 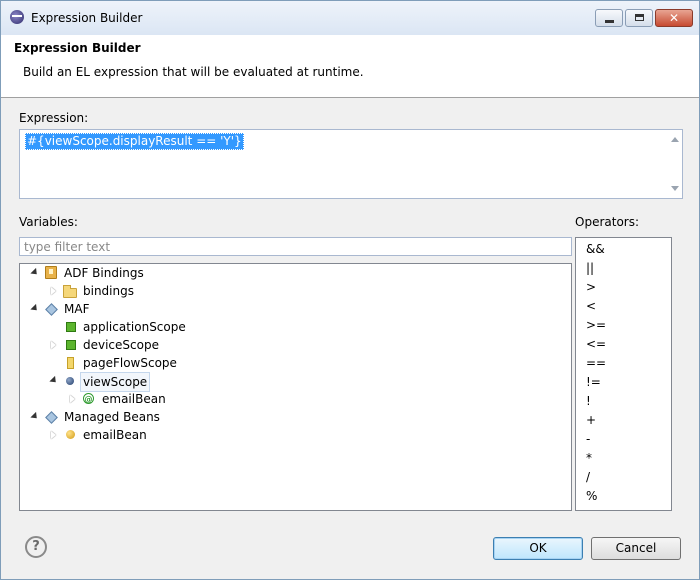 I want to click on filter-input, so click(x=295, y=246).